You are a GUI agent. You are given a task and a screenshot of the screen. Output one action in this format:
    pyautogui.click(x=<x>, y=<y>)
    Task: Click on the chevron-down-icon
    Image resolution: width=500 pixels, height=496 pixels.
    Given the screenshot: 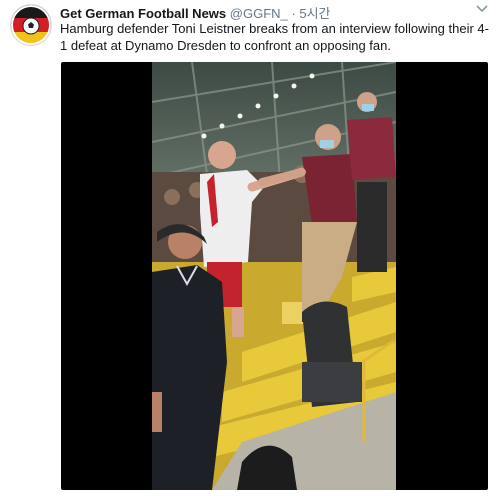 What is the action you would take?
    pyautogui.click(x=482, y=9)
    